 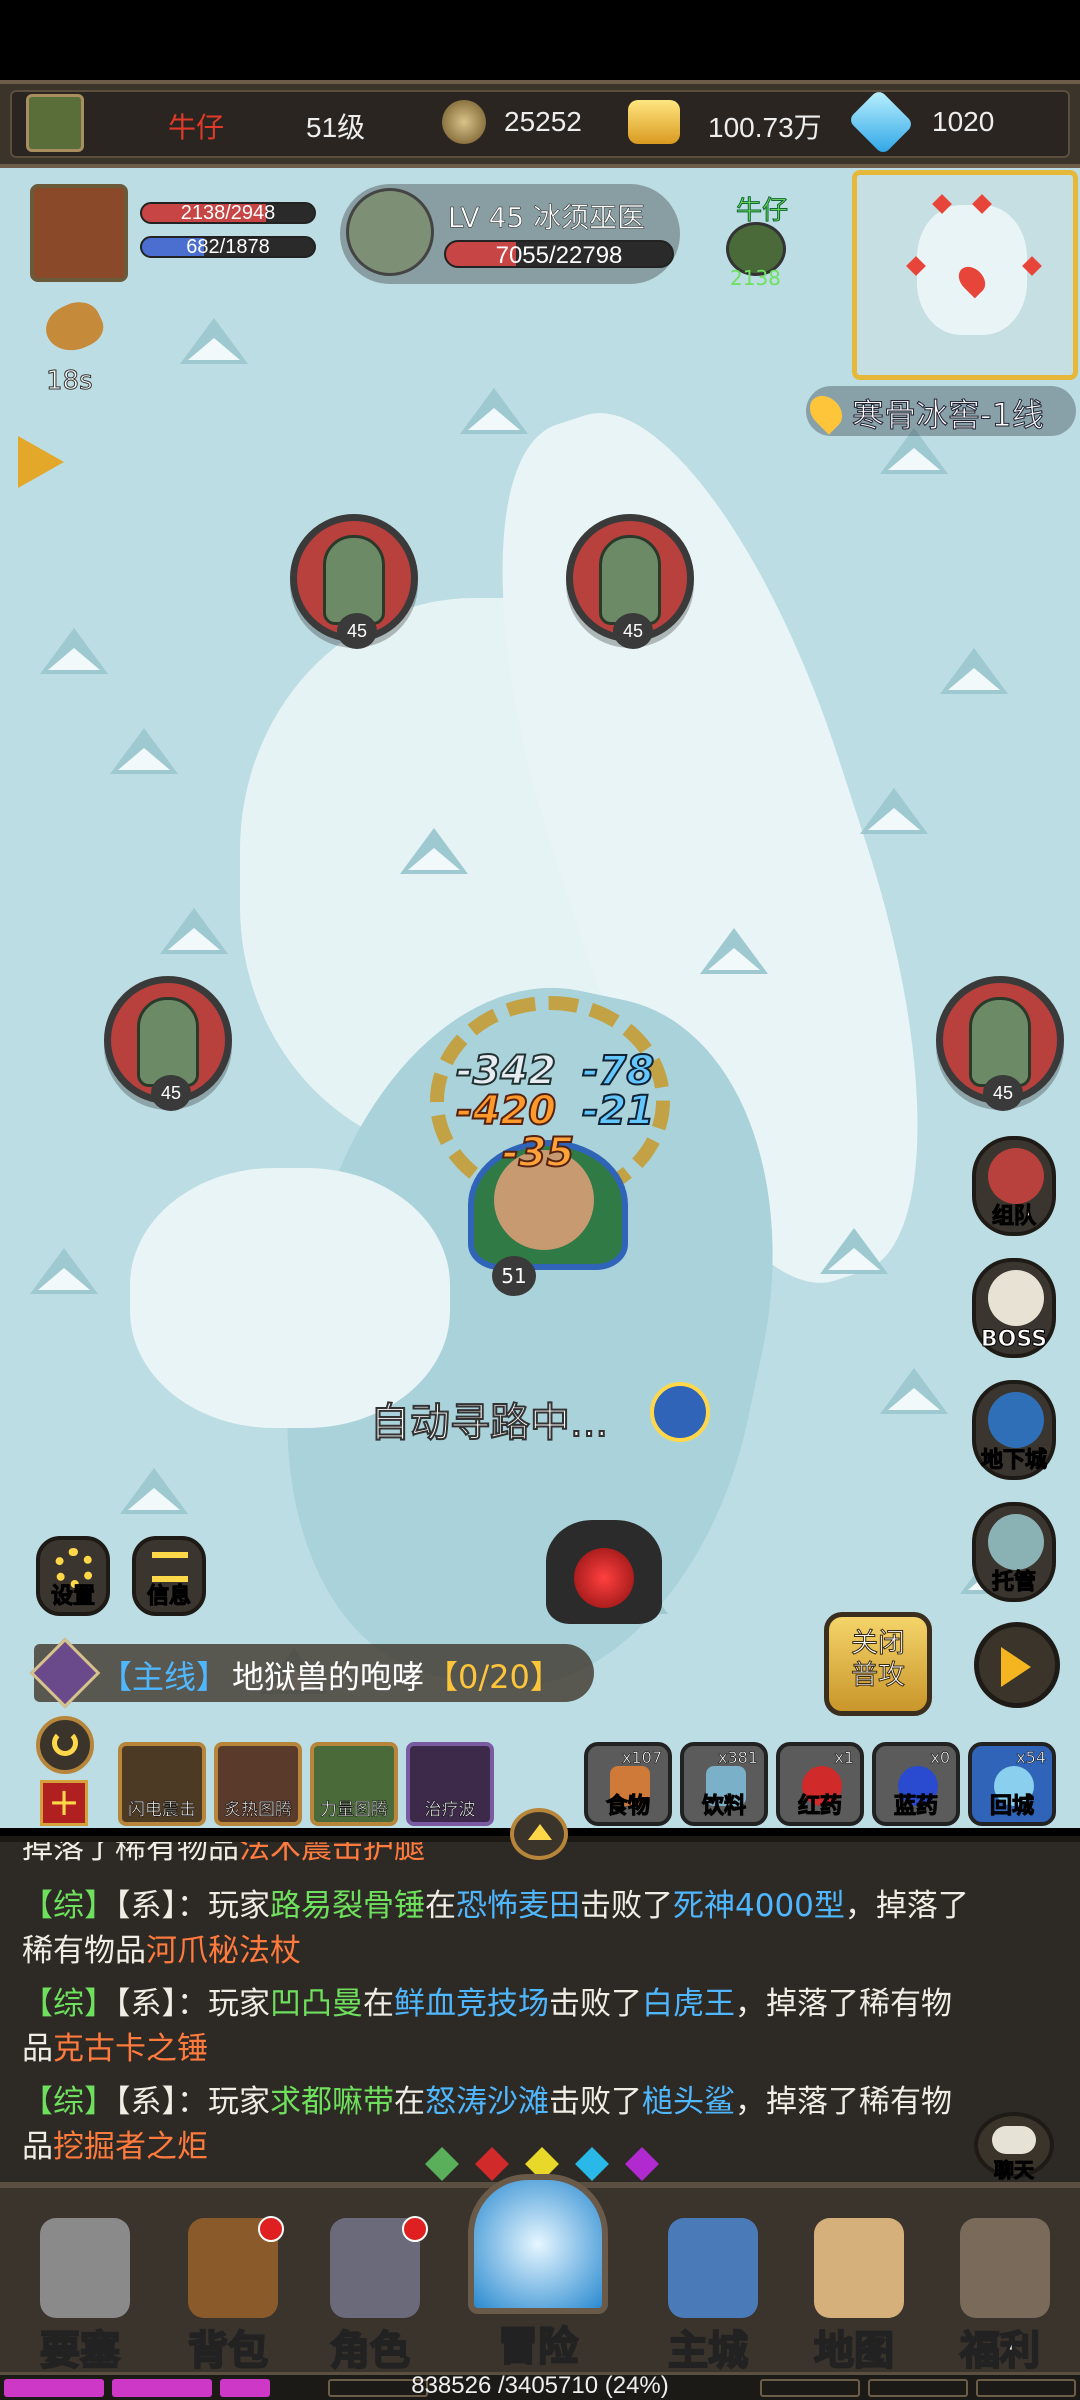 I want to click on scroll-map-icon, so click(x=859, y=2268).